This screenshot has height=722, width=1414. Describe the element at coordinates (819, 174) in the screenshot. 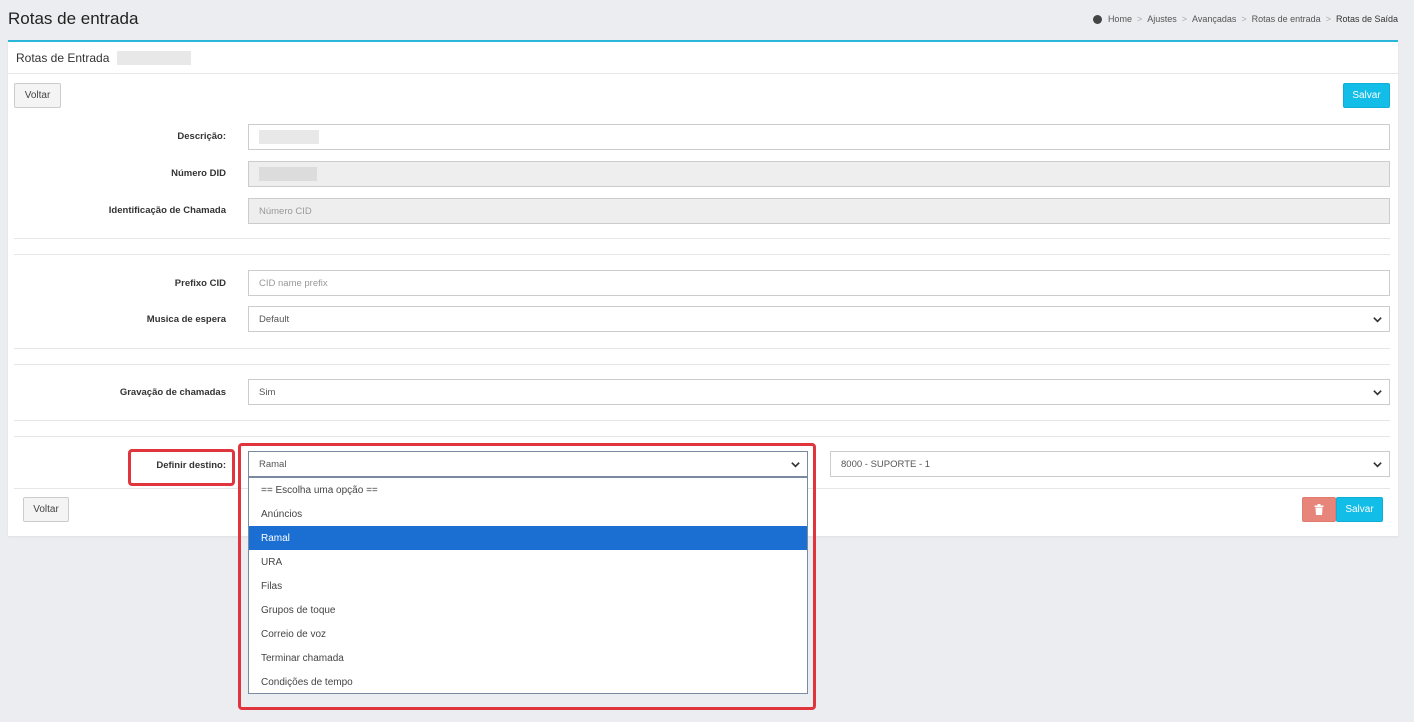

I see `did-input` at that location.